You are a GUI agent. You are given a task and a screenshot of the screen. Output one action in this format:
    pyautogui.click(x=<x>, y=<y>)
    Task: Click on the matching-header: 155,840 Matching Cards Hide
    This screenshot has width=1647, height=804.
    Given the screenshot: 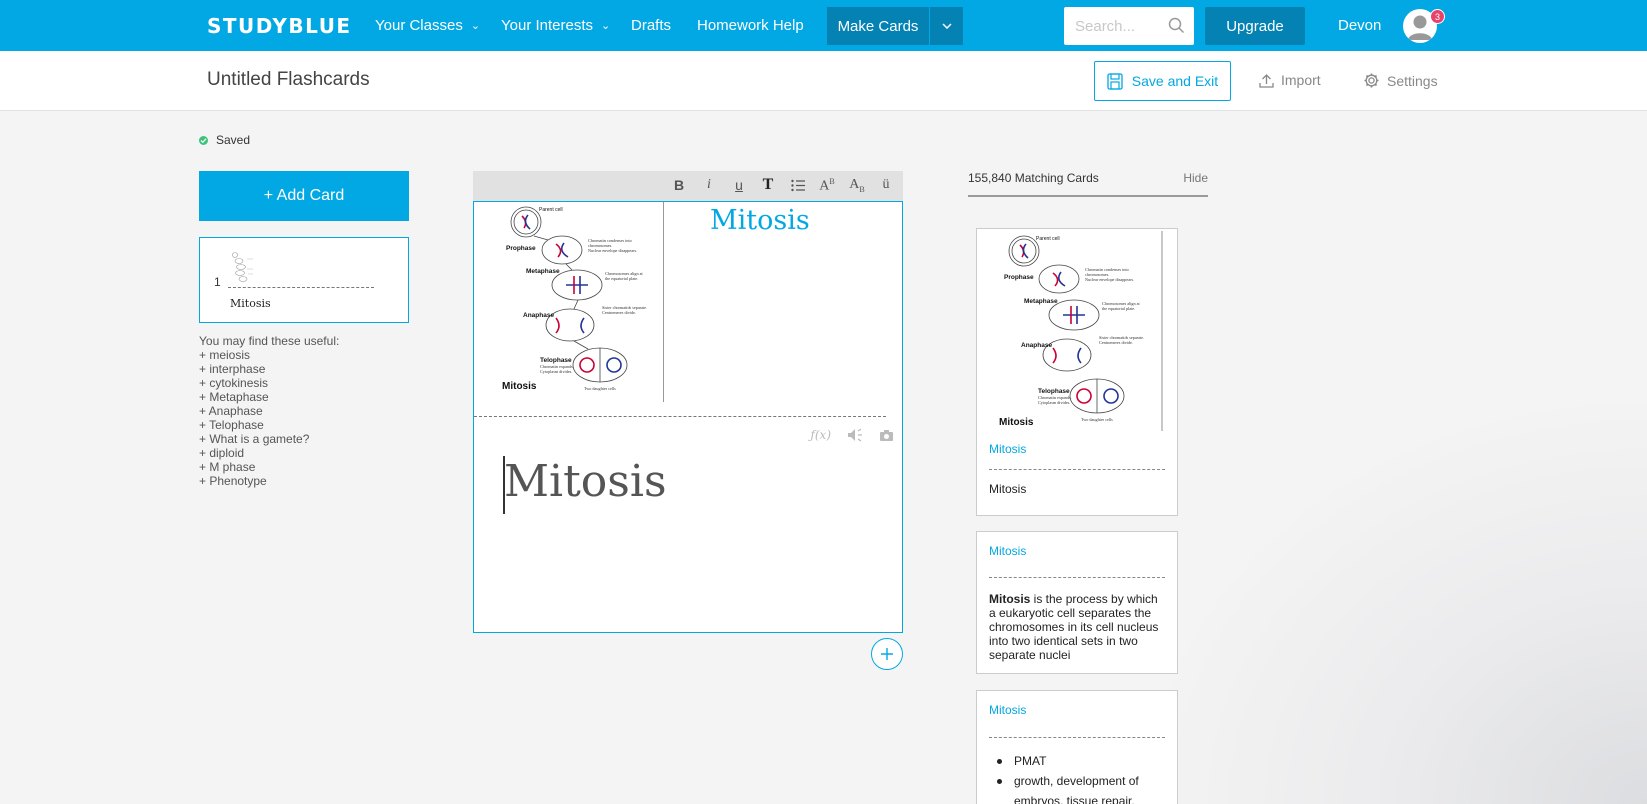 What is the action you would take?
    pyautogui.click(x=1088, y=184)
    